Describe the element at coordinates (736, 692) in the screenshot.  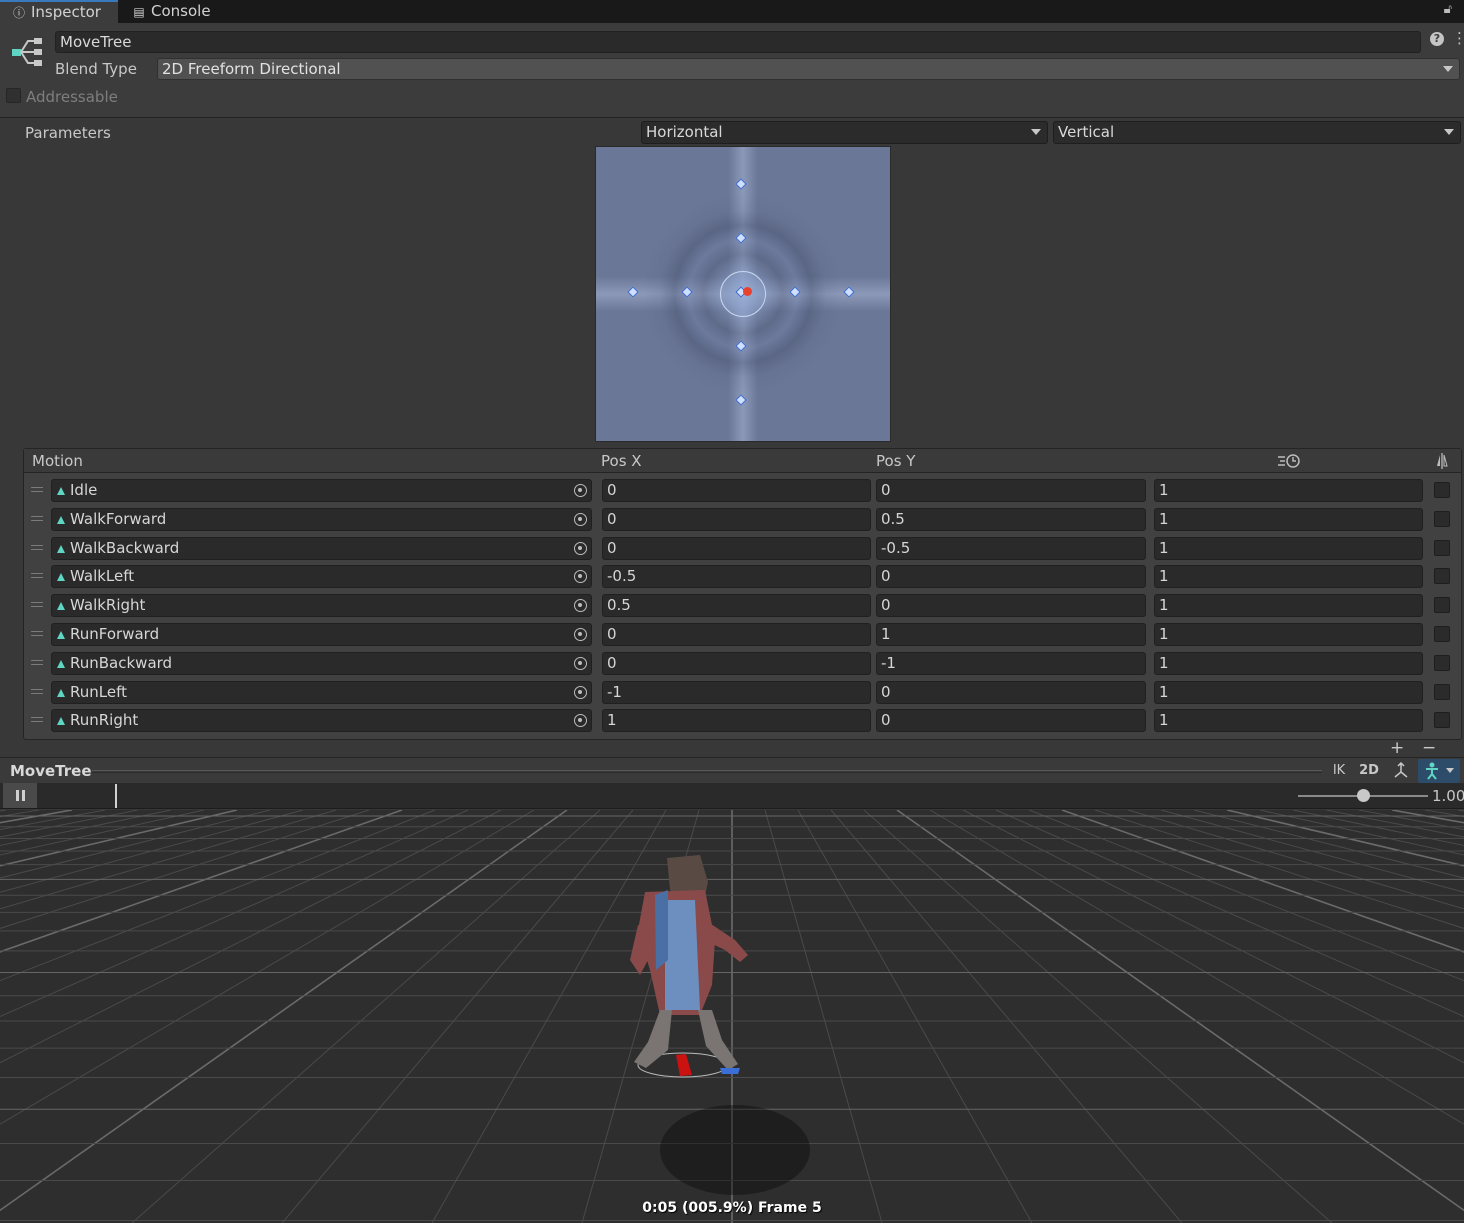
I see `pos-x-field: -1` at that location.